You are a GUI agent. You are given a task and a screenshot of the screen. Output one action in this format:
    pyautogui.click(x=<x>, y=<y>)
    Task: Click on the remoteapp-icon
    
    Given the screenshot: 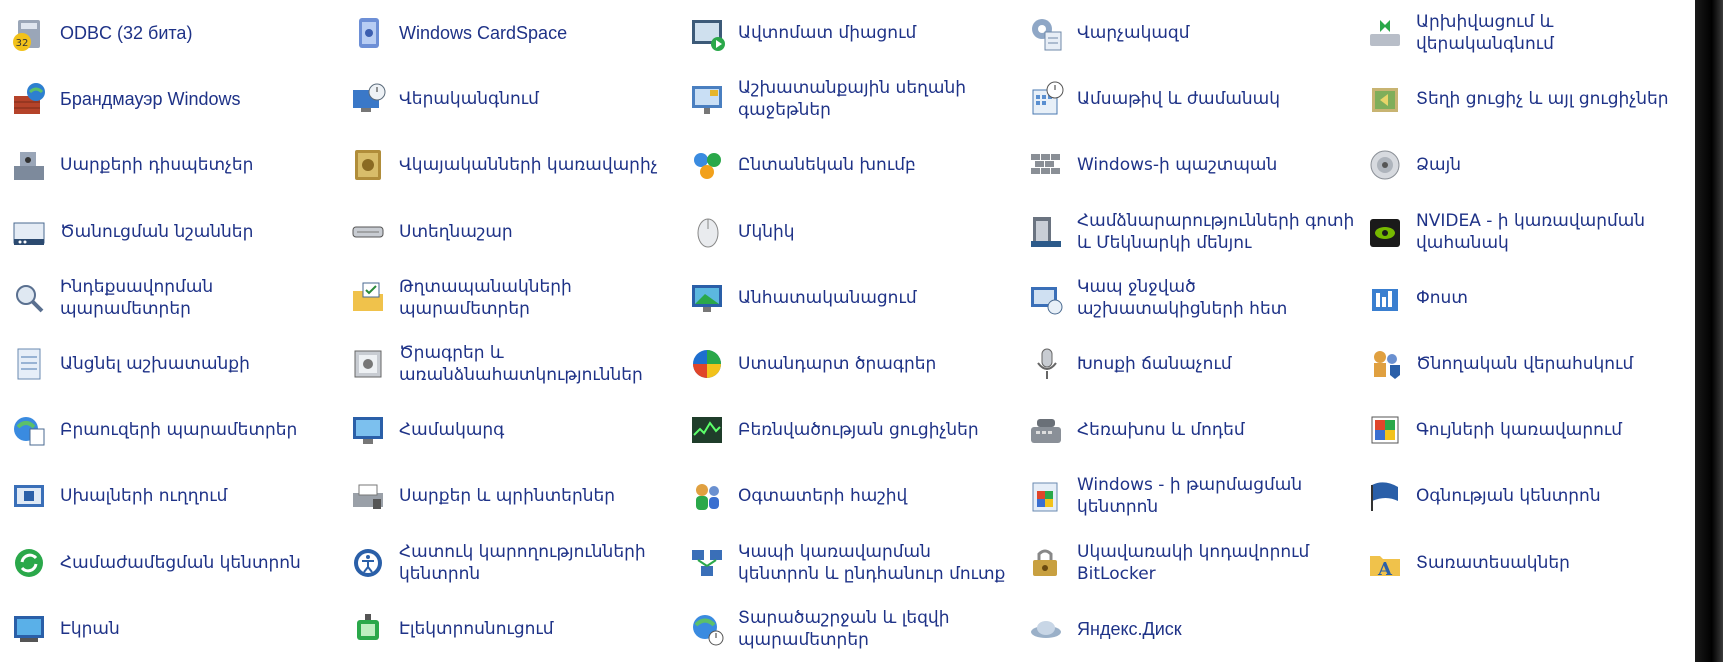 What is the action you would take?
    pyautogui.click(x=1046, y=298)
    